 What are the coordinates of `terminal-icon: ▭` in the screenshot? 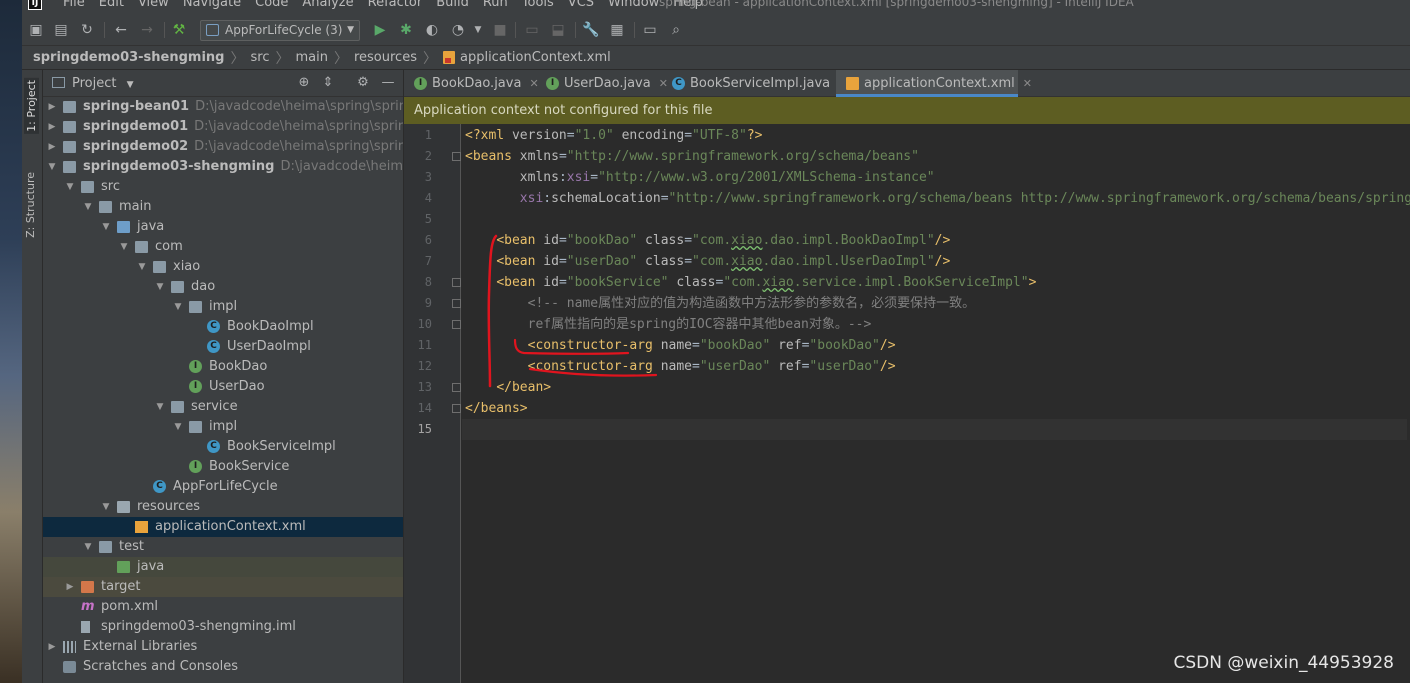 It's located at (650, 30).